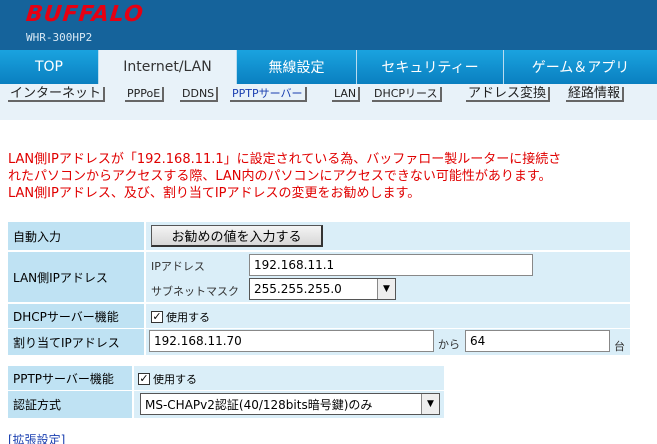 This screenshot has height=444, width=657. Describe the element at coordinates (199, 94) in the screenshot. I see `subtab-ddns: DDNS` at that location.